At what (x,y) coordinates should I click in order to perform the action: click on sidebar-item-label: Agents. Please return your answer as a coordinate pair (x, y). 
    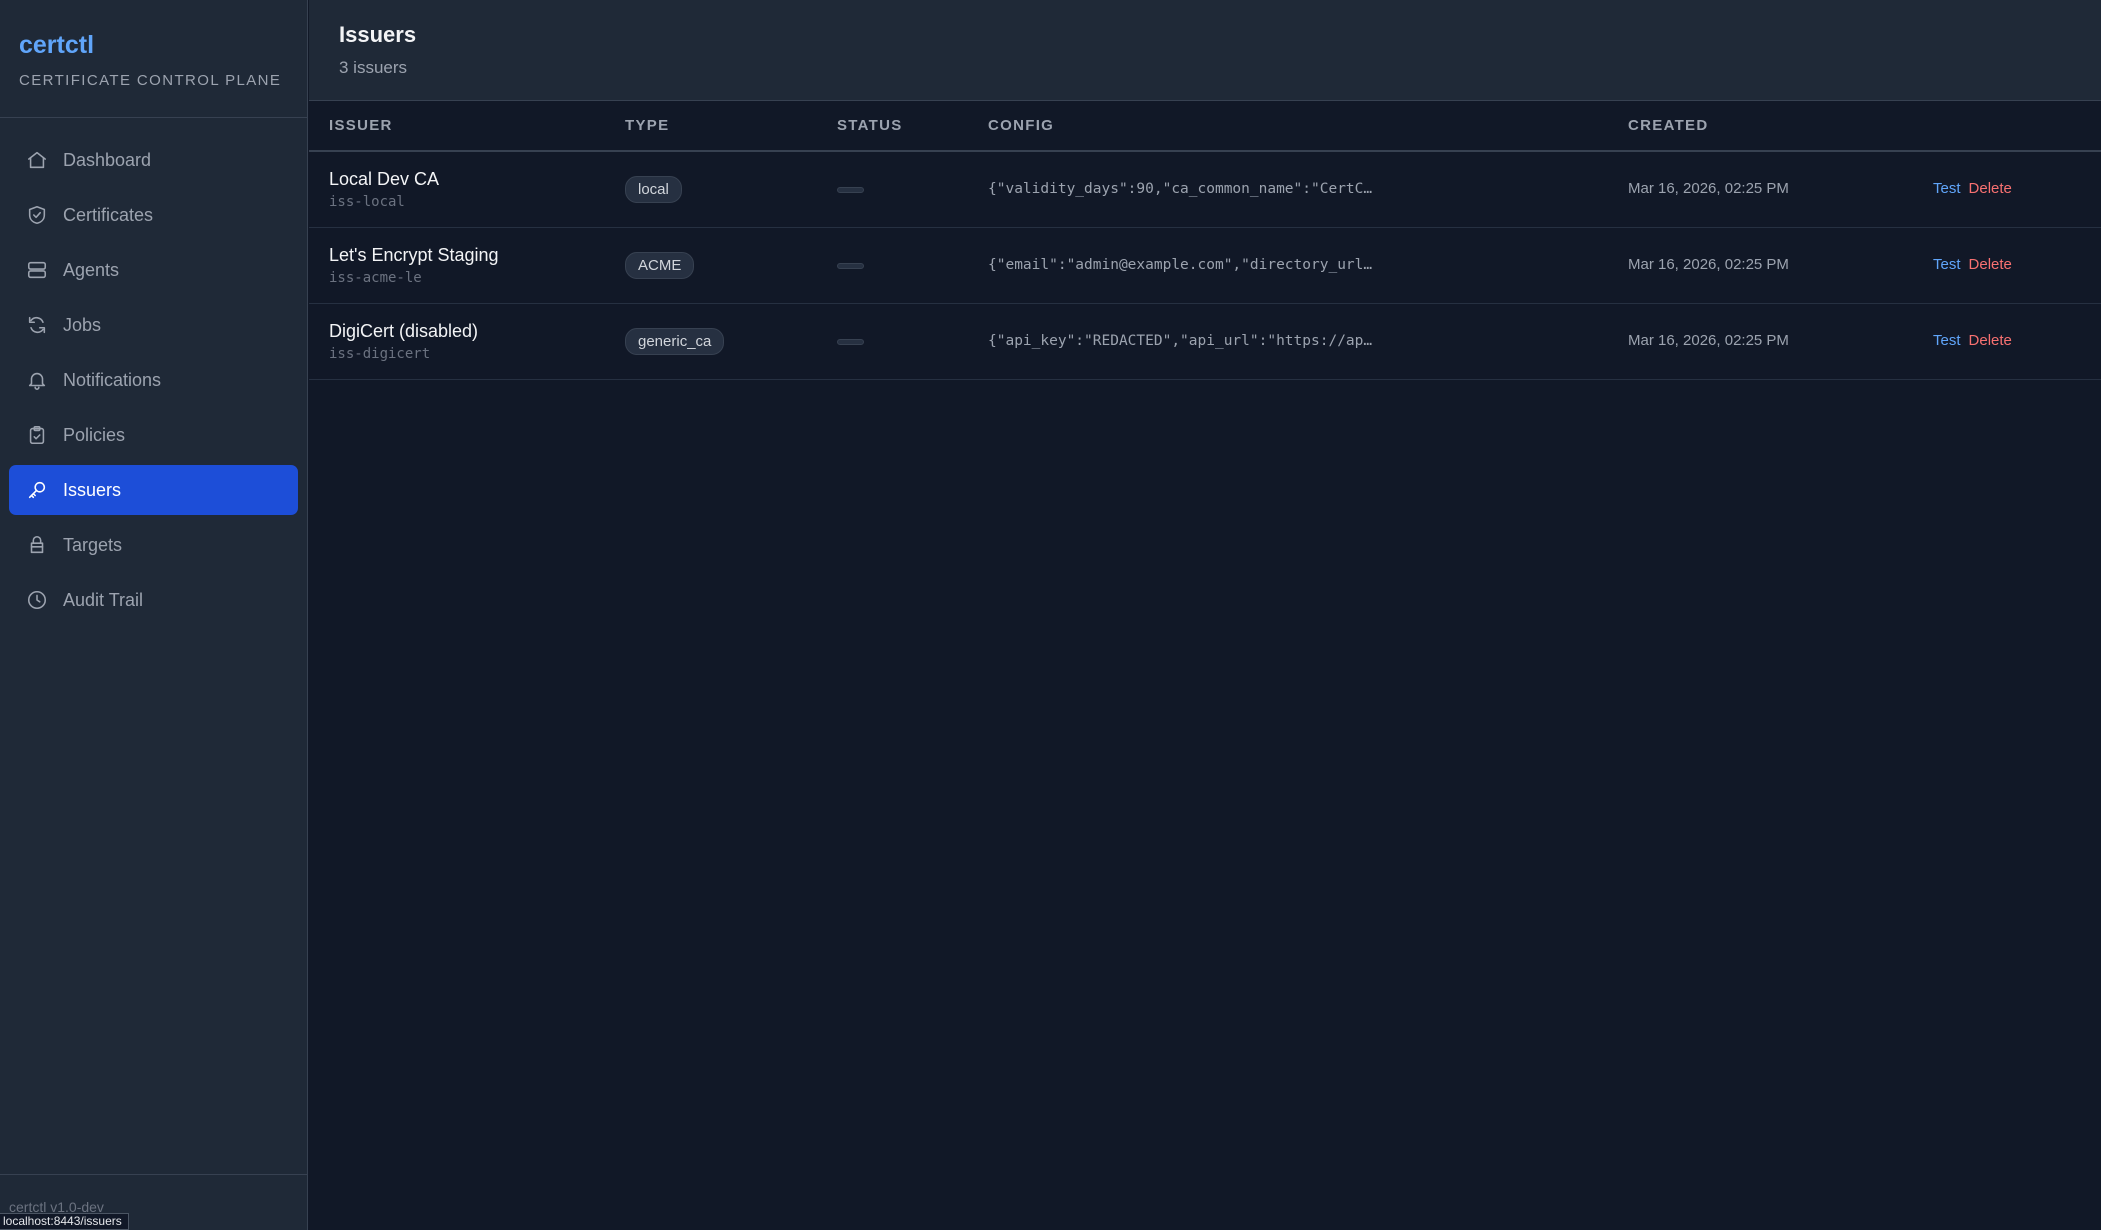
    Looking at the image, I should click on (91, 269).